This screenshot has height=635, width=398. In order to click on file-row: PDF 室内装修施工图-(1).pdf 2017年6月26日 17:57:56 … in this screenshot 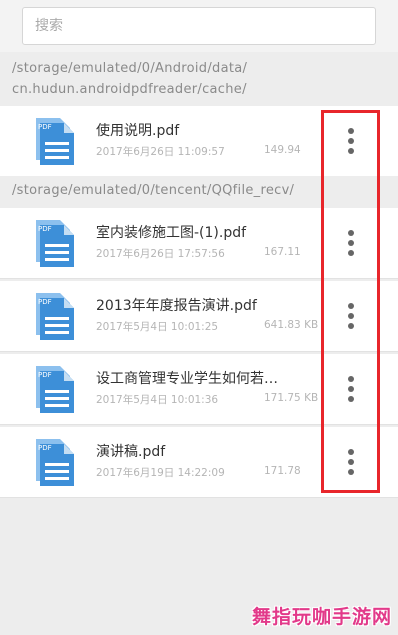, I will do `click(199, 243)`.